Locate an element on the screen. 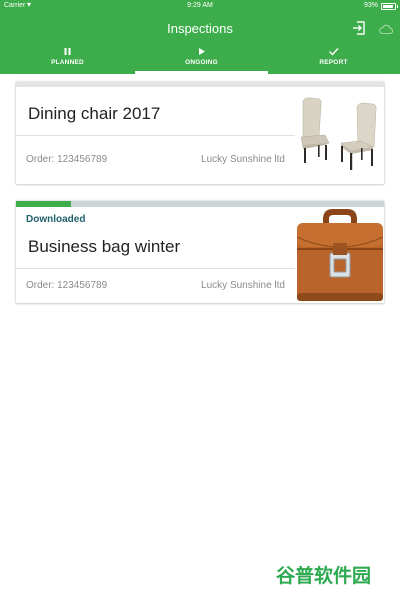  tab-report-label: REPORT is located at coordinates (333, 62).